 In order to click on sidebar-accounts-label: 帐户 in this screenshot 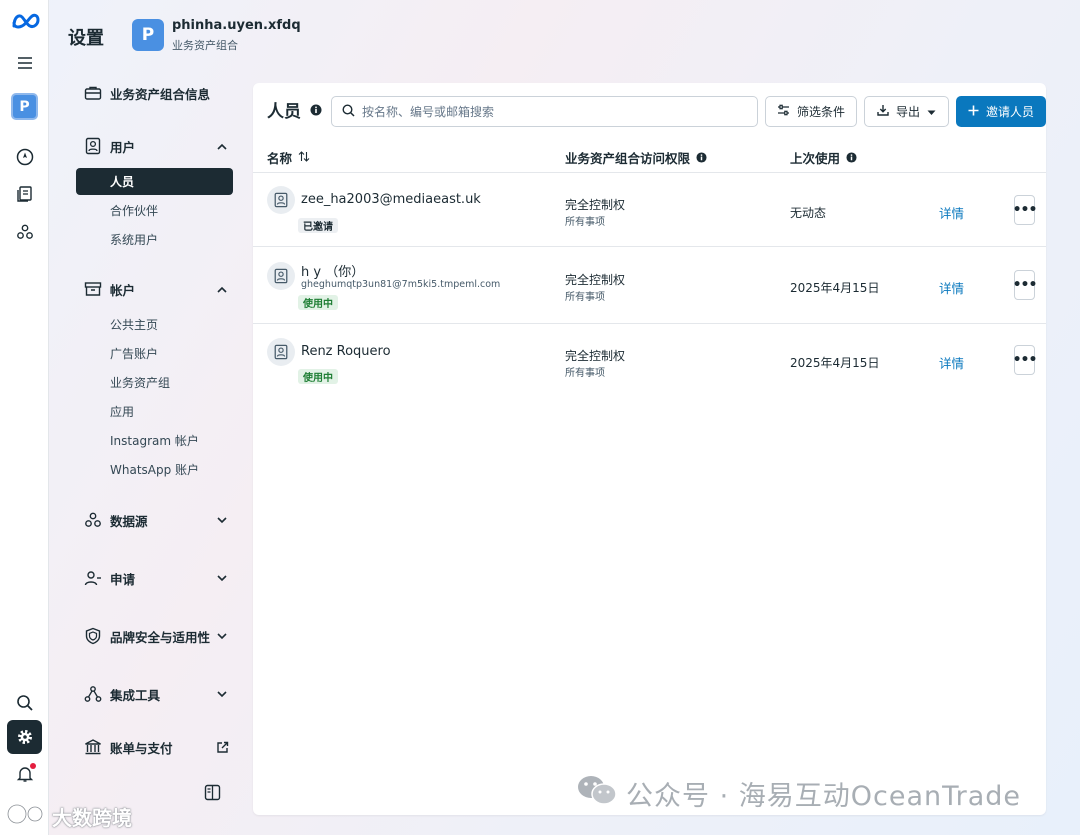, I will do `click(123, 290)`.